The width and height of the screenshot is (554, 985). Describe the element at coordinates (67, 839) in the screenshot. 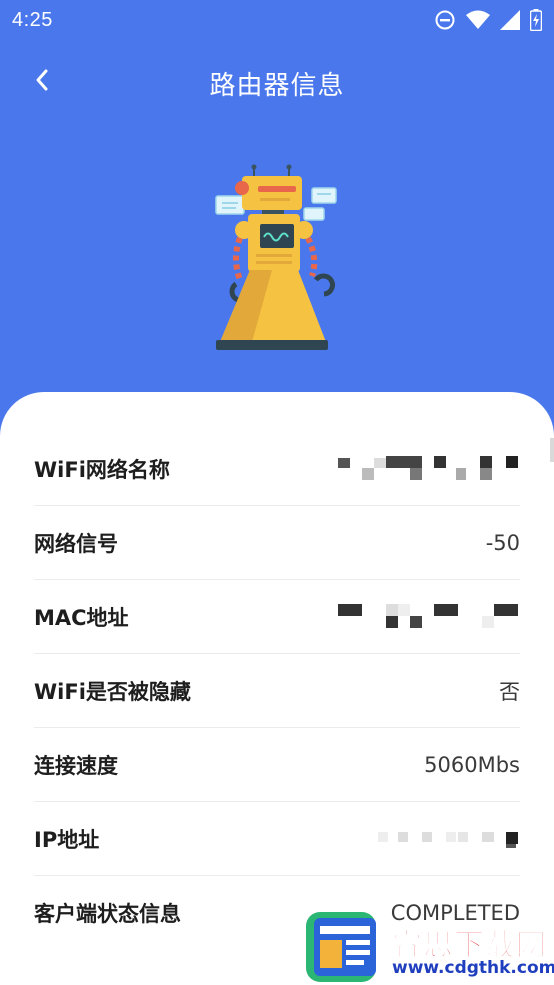

I see `ip-label: IP地址` at that location.